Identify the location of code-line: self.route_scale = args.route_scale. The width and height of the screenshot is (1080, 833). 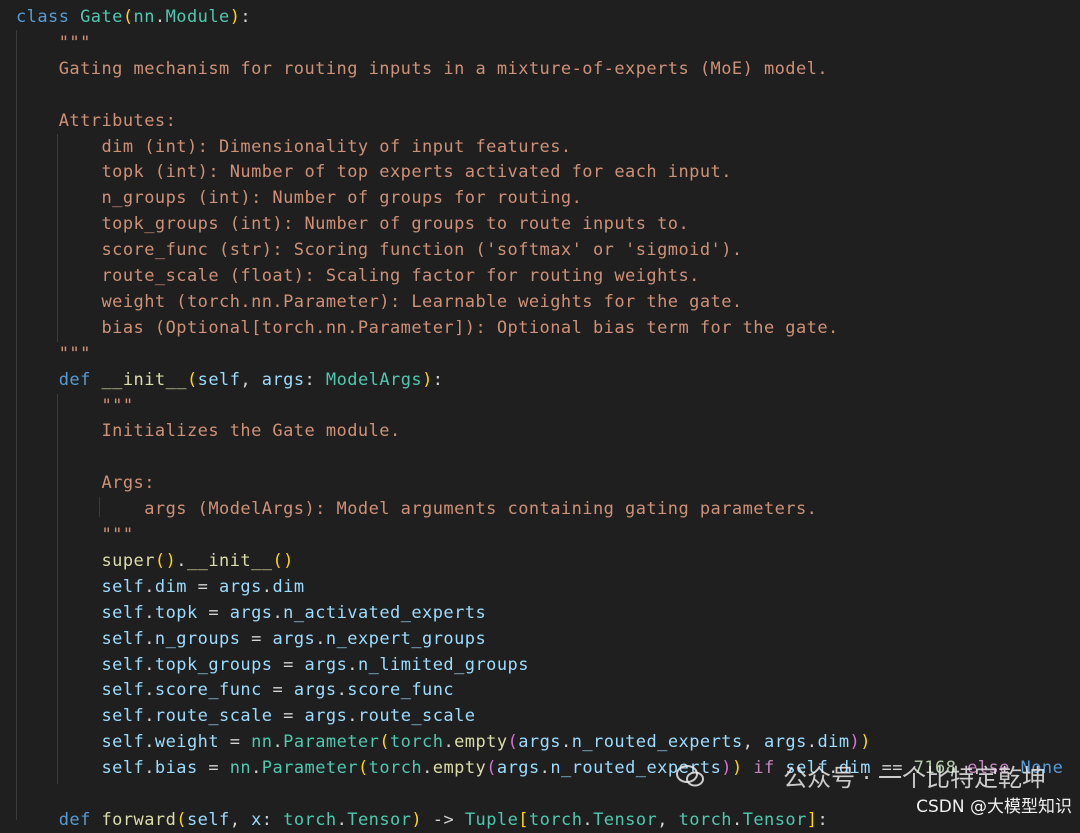
(246, 716).